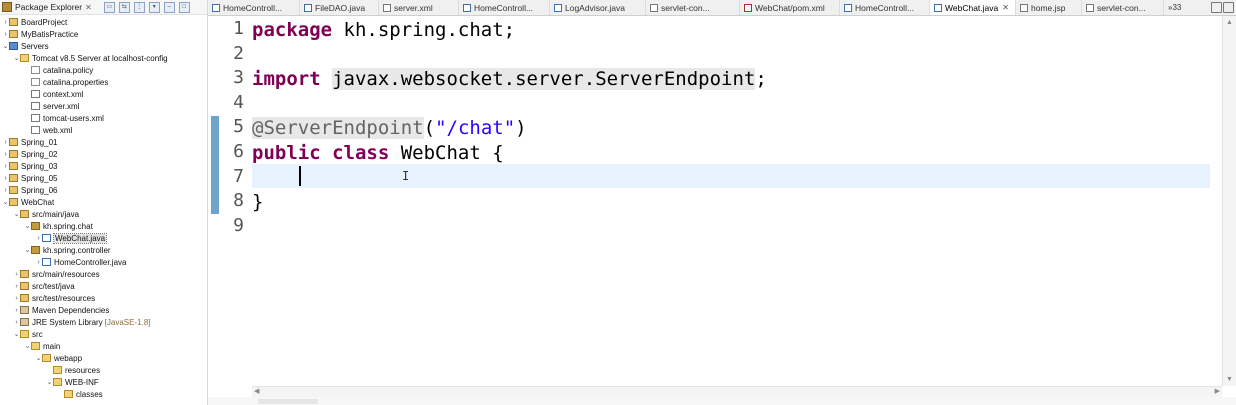  I want to click on tree-item: ⌄ WEB-INF, so click(103, 382).